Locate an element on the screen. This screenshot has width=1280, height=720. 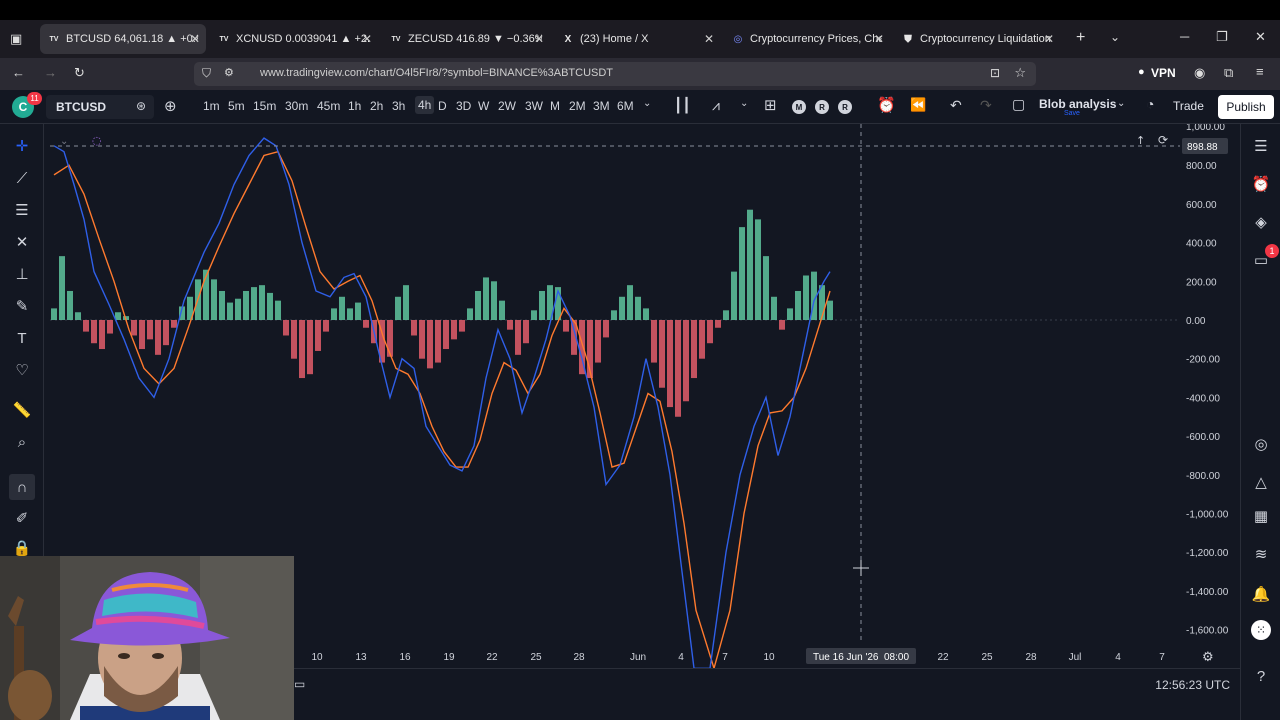
shield-icon: ⛉ is located at coordinates (206, 73).